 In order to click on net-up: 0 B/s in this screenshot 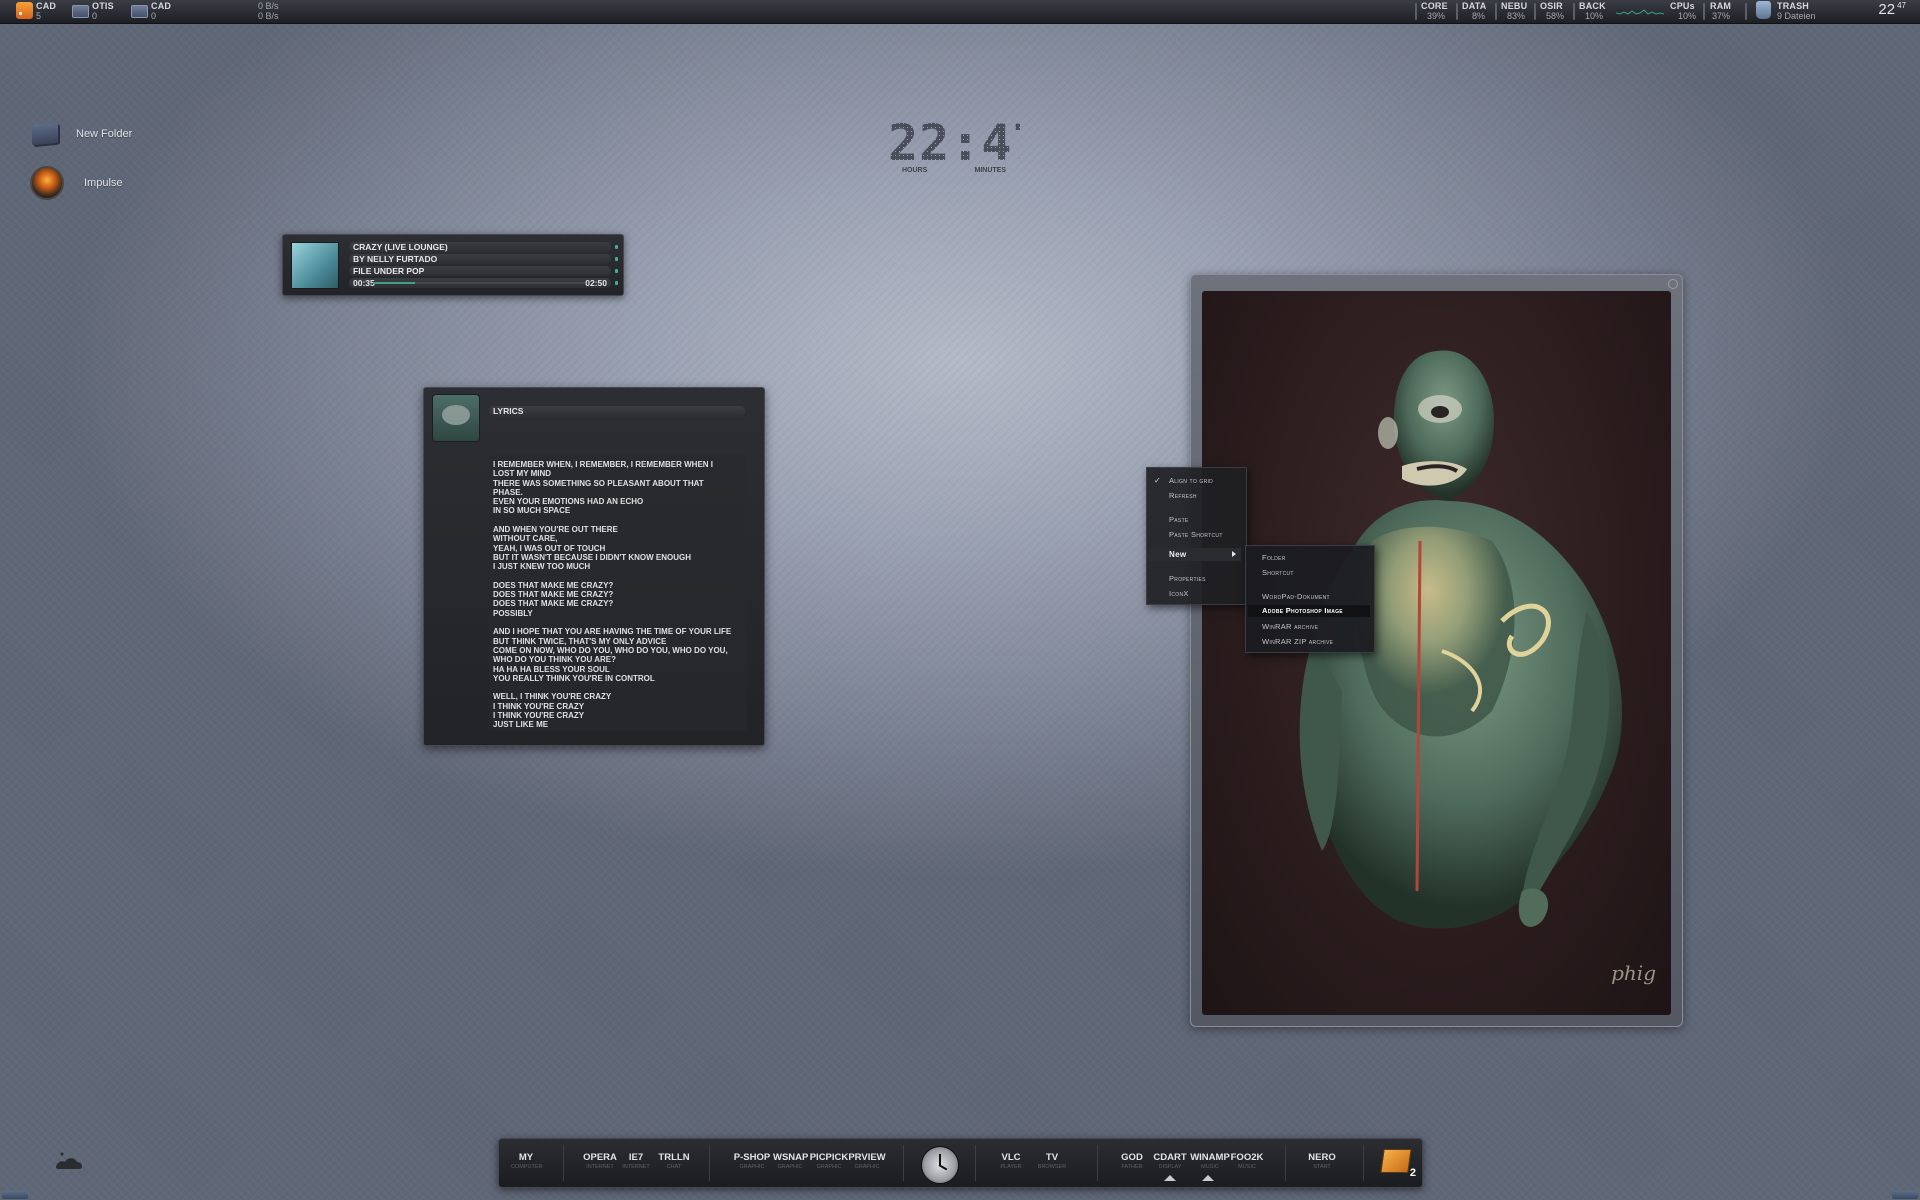, I will do `click(268, 16)`.